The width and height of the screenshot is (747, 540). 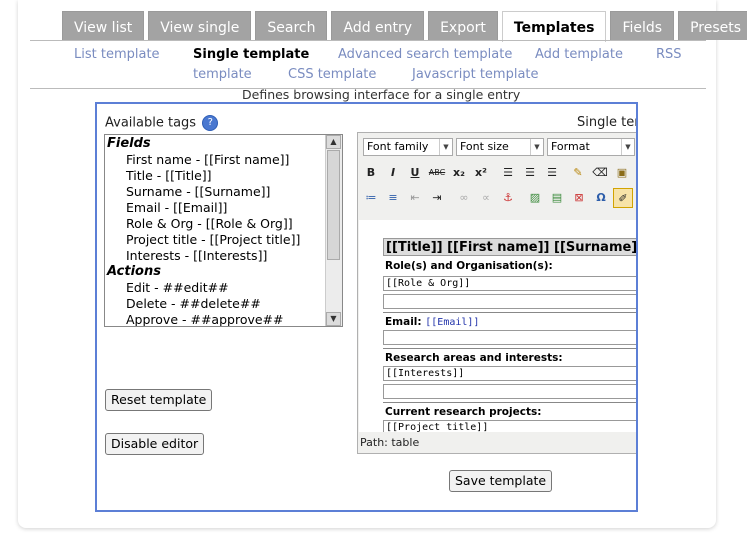 What do you see at coordinates (535, 198) in the screenshot?
I see `image-icon: ▨` at bounding box center [535, 198].